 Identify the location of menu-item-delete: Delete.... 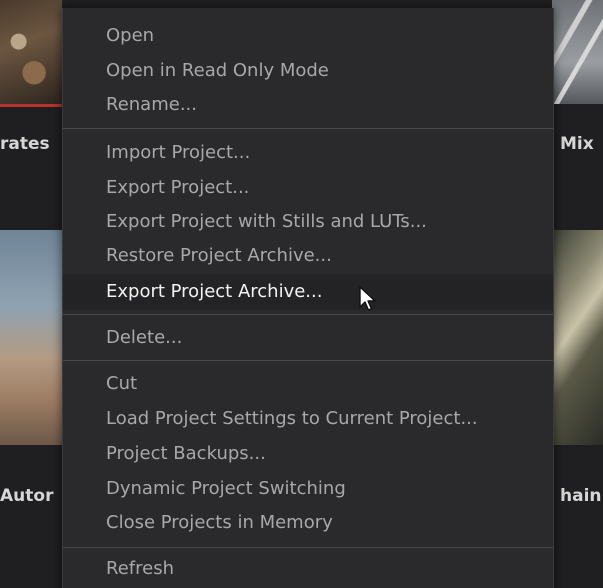
(308, 338).